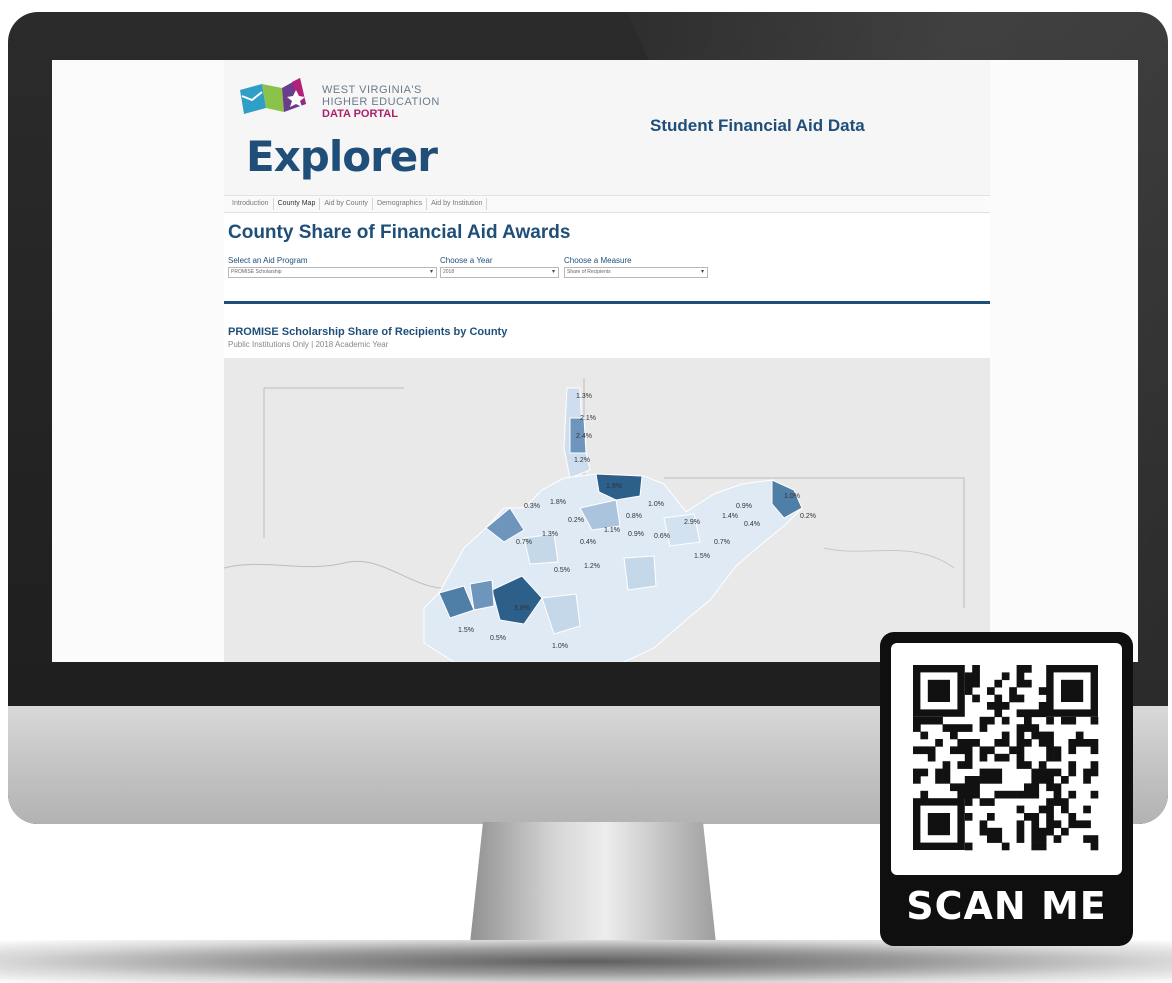  What do you see at coordinates (522, 608) in the screenshot?
I see `county-share-label: 3.8%` at bounding box center [522, 608].